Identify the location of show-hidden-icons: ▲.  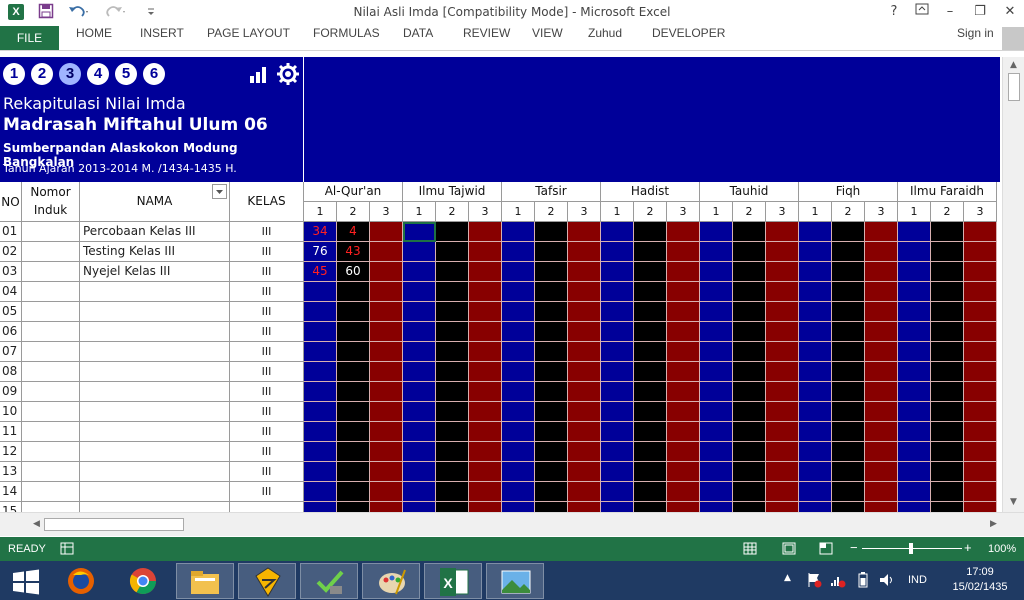
(787, 578).